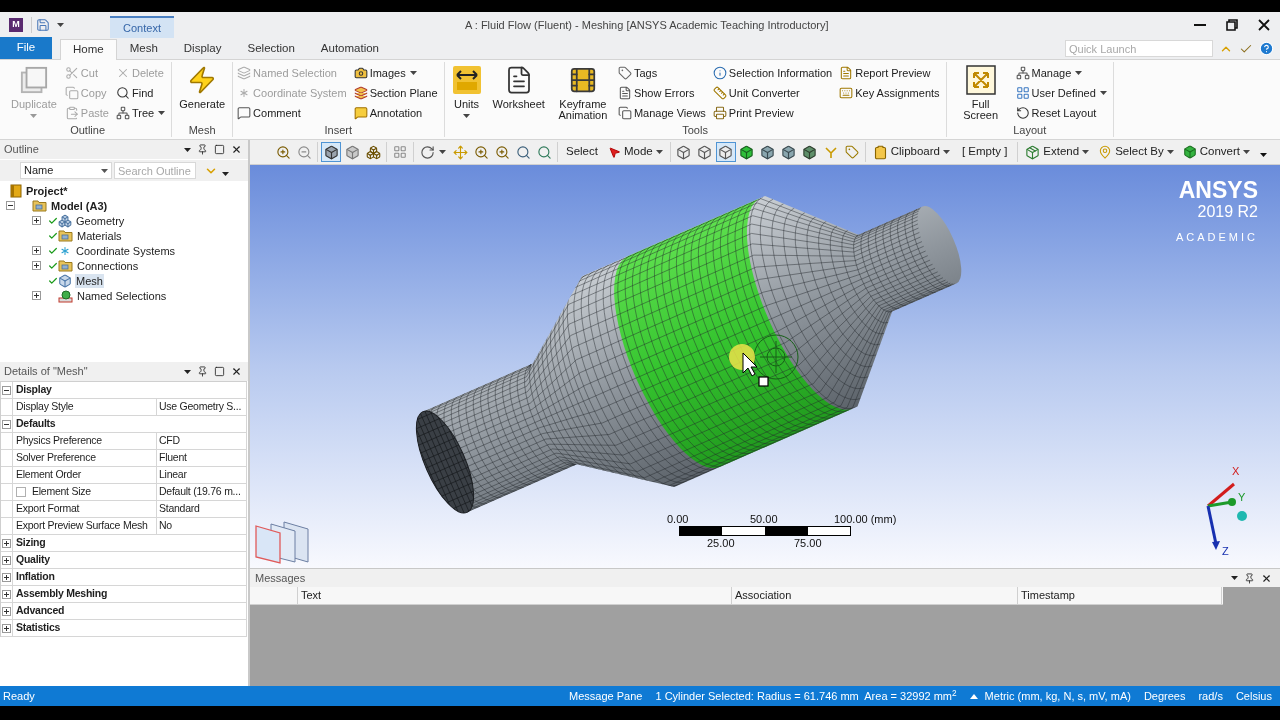  Describe the element at coordinates (66, 170) in the screenshot. I see `filter-dropdown: Name` at that location.